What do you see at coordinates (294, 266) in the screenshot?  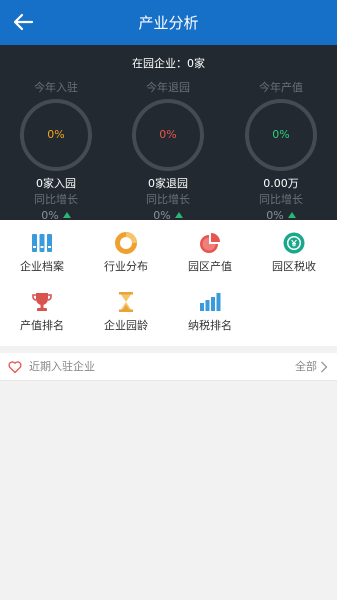 I see `menu-item-label: 园区税收` at bounding box center [294, 266].